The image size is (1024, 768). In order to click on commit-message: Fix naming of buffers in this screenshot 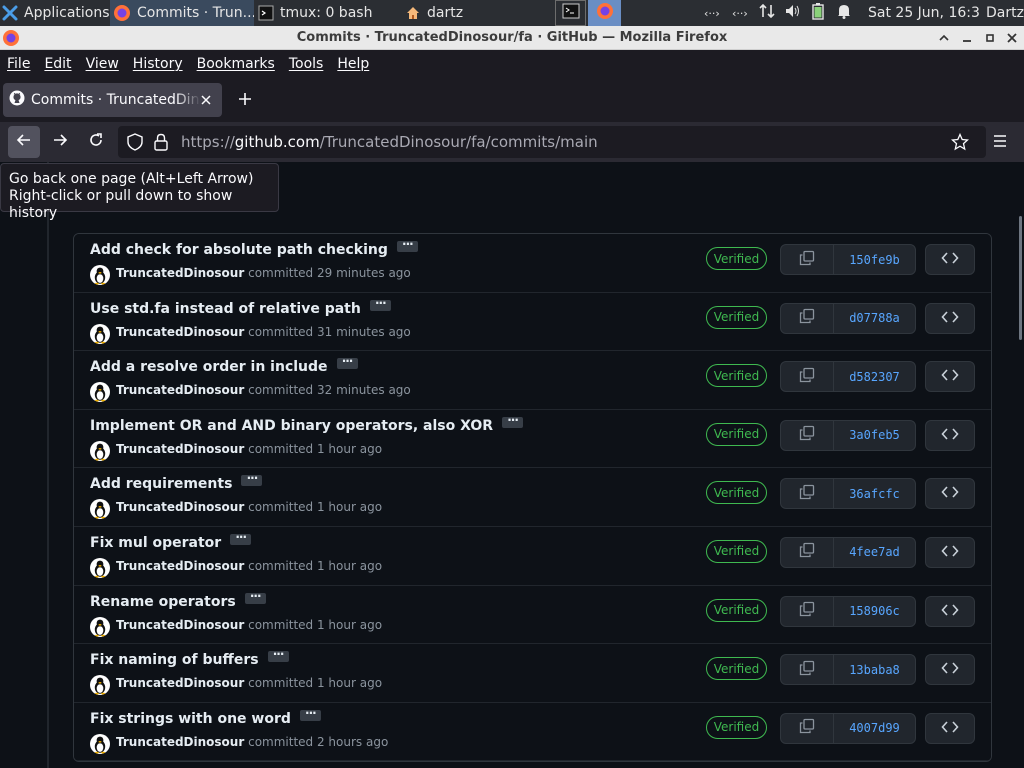, I will do `click(174, 660)`.